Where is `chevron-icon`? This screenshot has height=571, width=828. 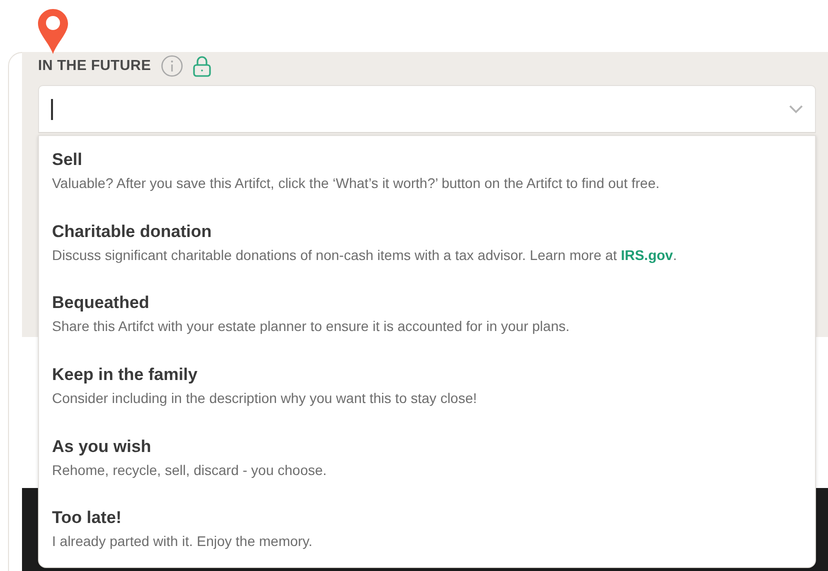
chevron-icon is located at coordinates (796, 109).